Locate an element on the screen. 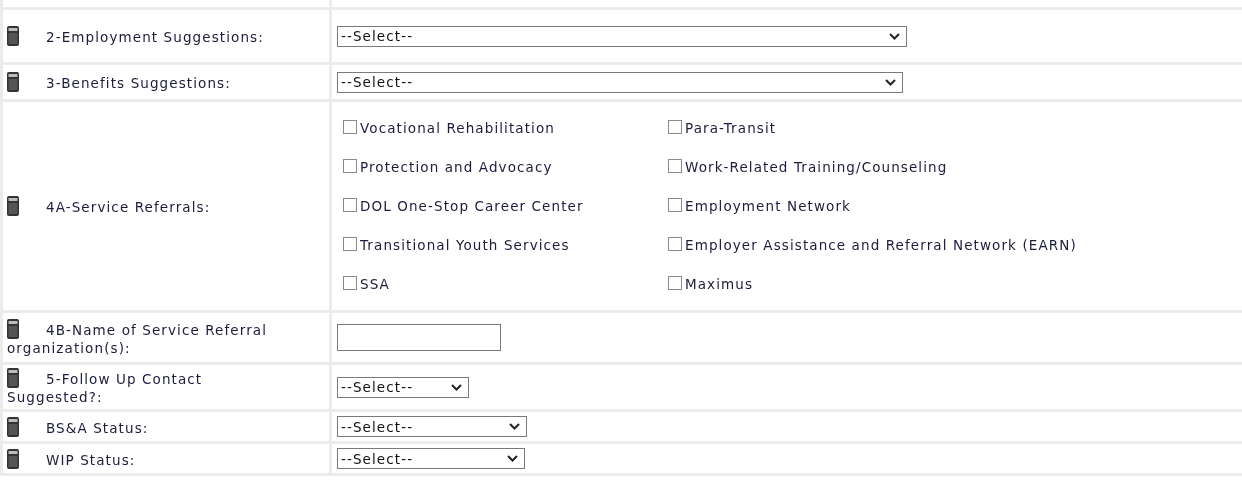 The image size is (1242, 496). checkbox-label: Employer Assistance and Referral Network (EARN) is located at coordinates (881, 245).